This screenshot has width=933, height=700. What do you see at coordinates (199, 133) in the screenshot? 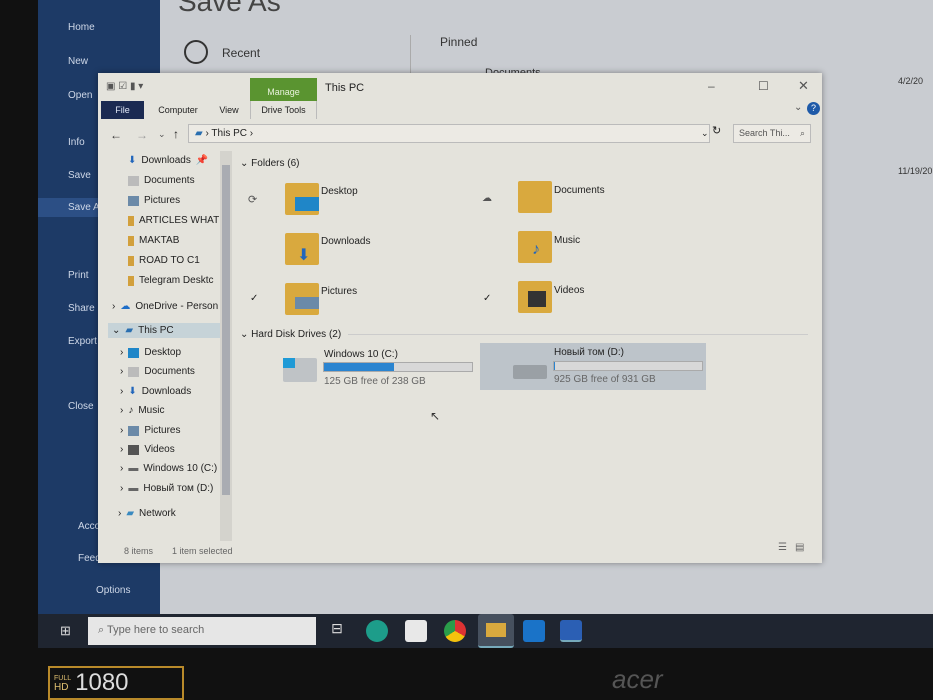
I see `computer-icon: ▰` at bounding box center [199, 133].